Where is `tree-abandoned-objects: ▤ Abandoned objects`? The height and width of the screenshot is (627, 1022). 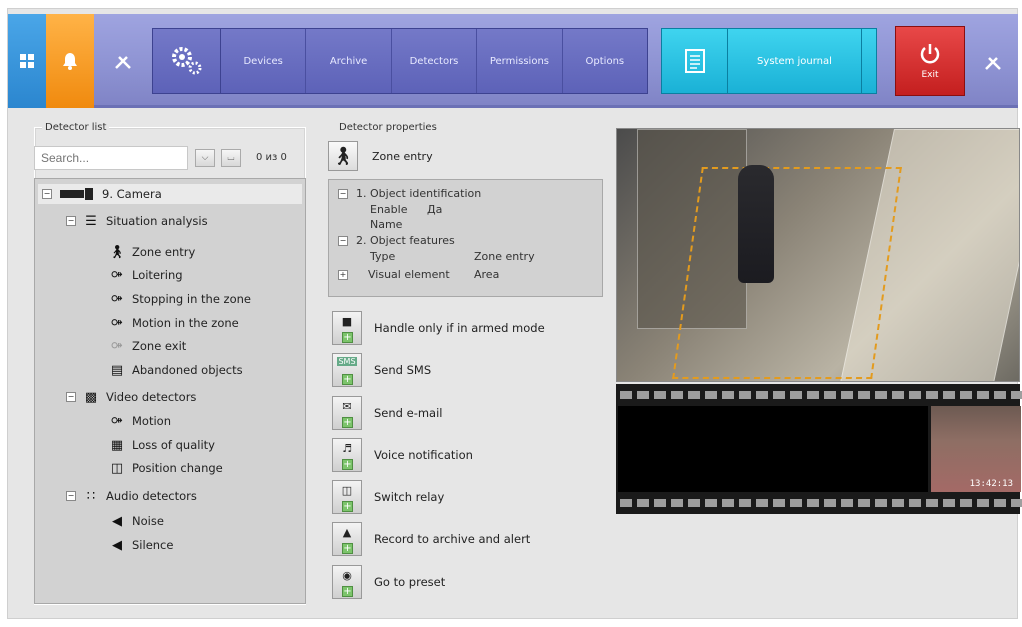 tree-abandoned-objects: ▤ Abandoned objects is located at coordinates (176, 370).